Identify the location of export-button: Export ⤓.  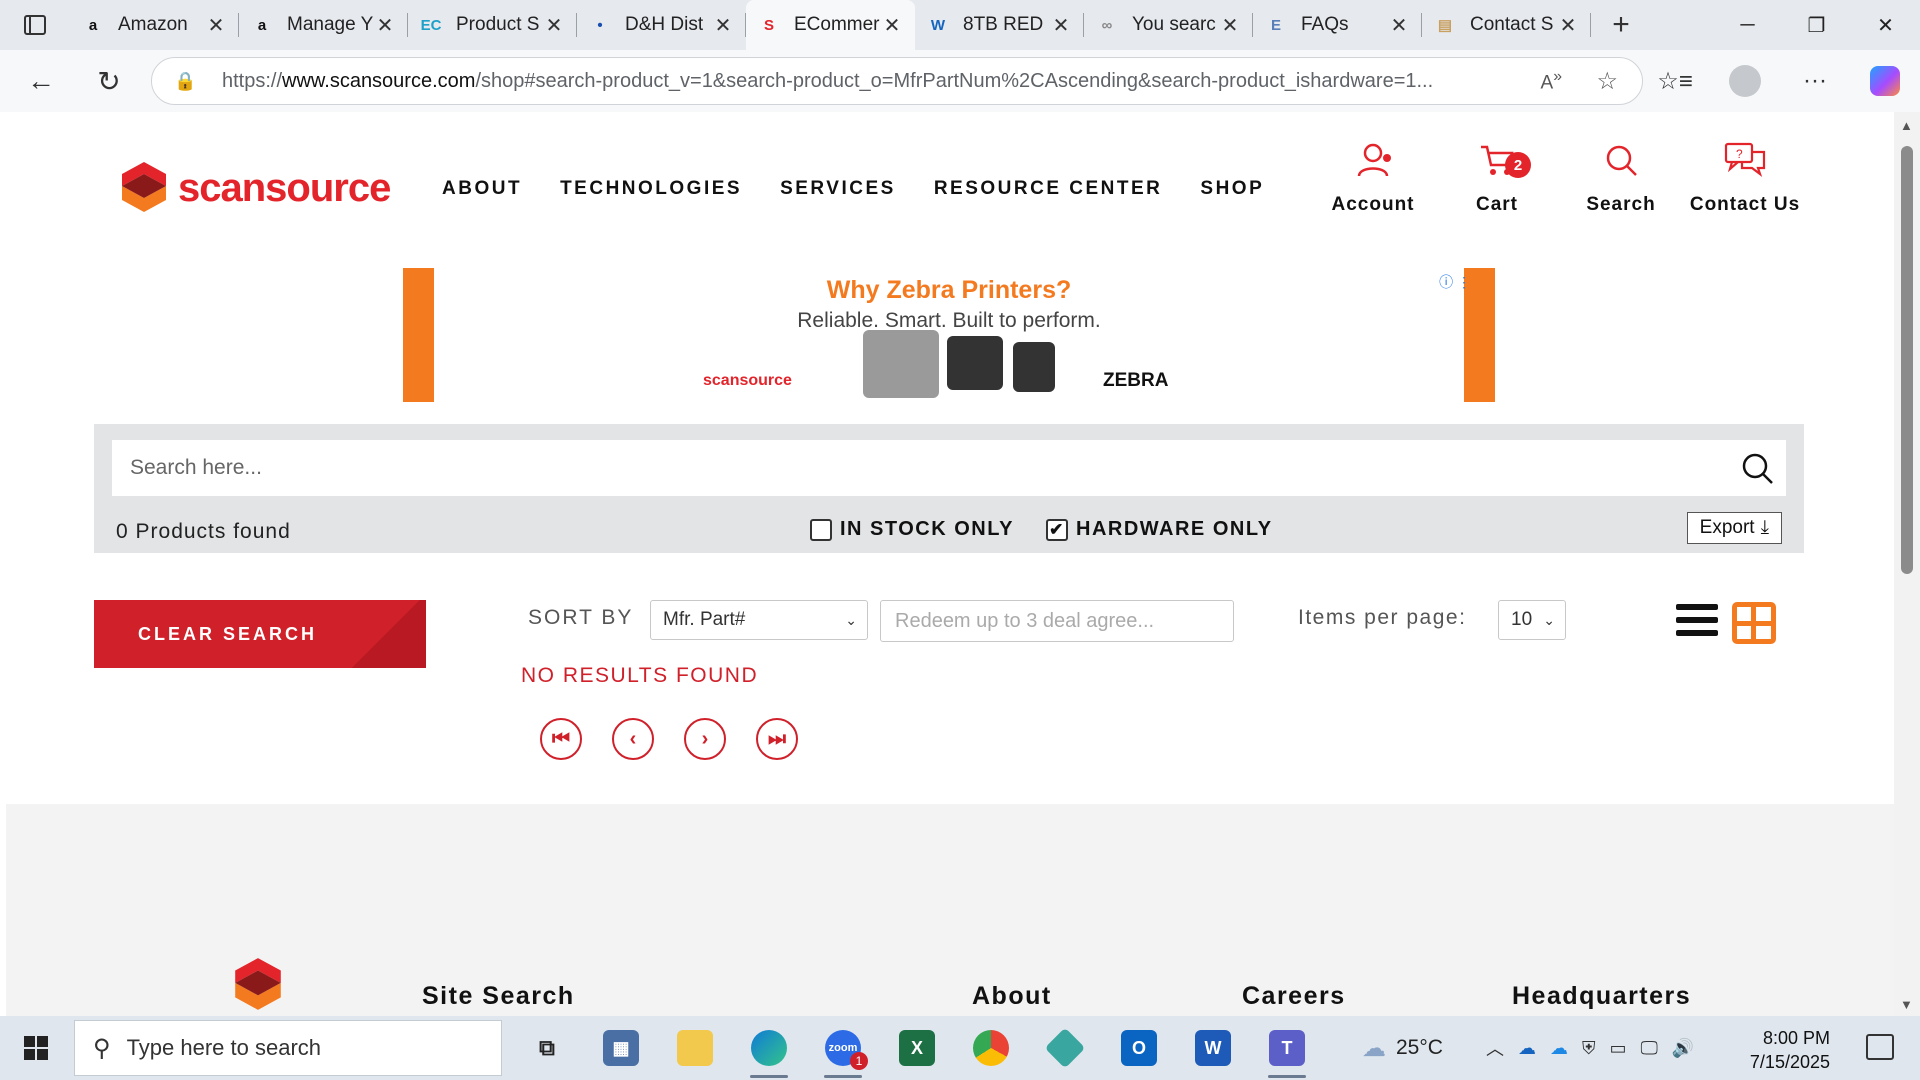
(1734, 528).